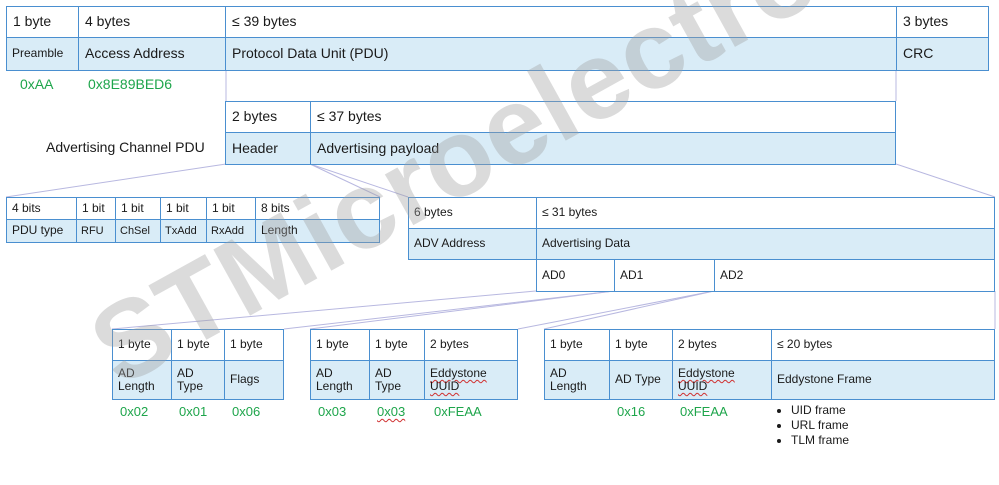 The height and width of the screenshot is (485, 999). Describe the element at coordinates (138, 208) in the screenshot. I see `chsel-size: 1 bit` at that location.